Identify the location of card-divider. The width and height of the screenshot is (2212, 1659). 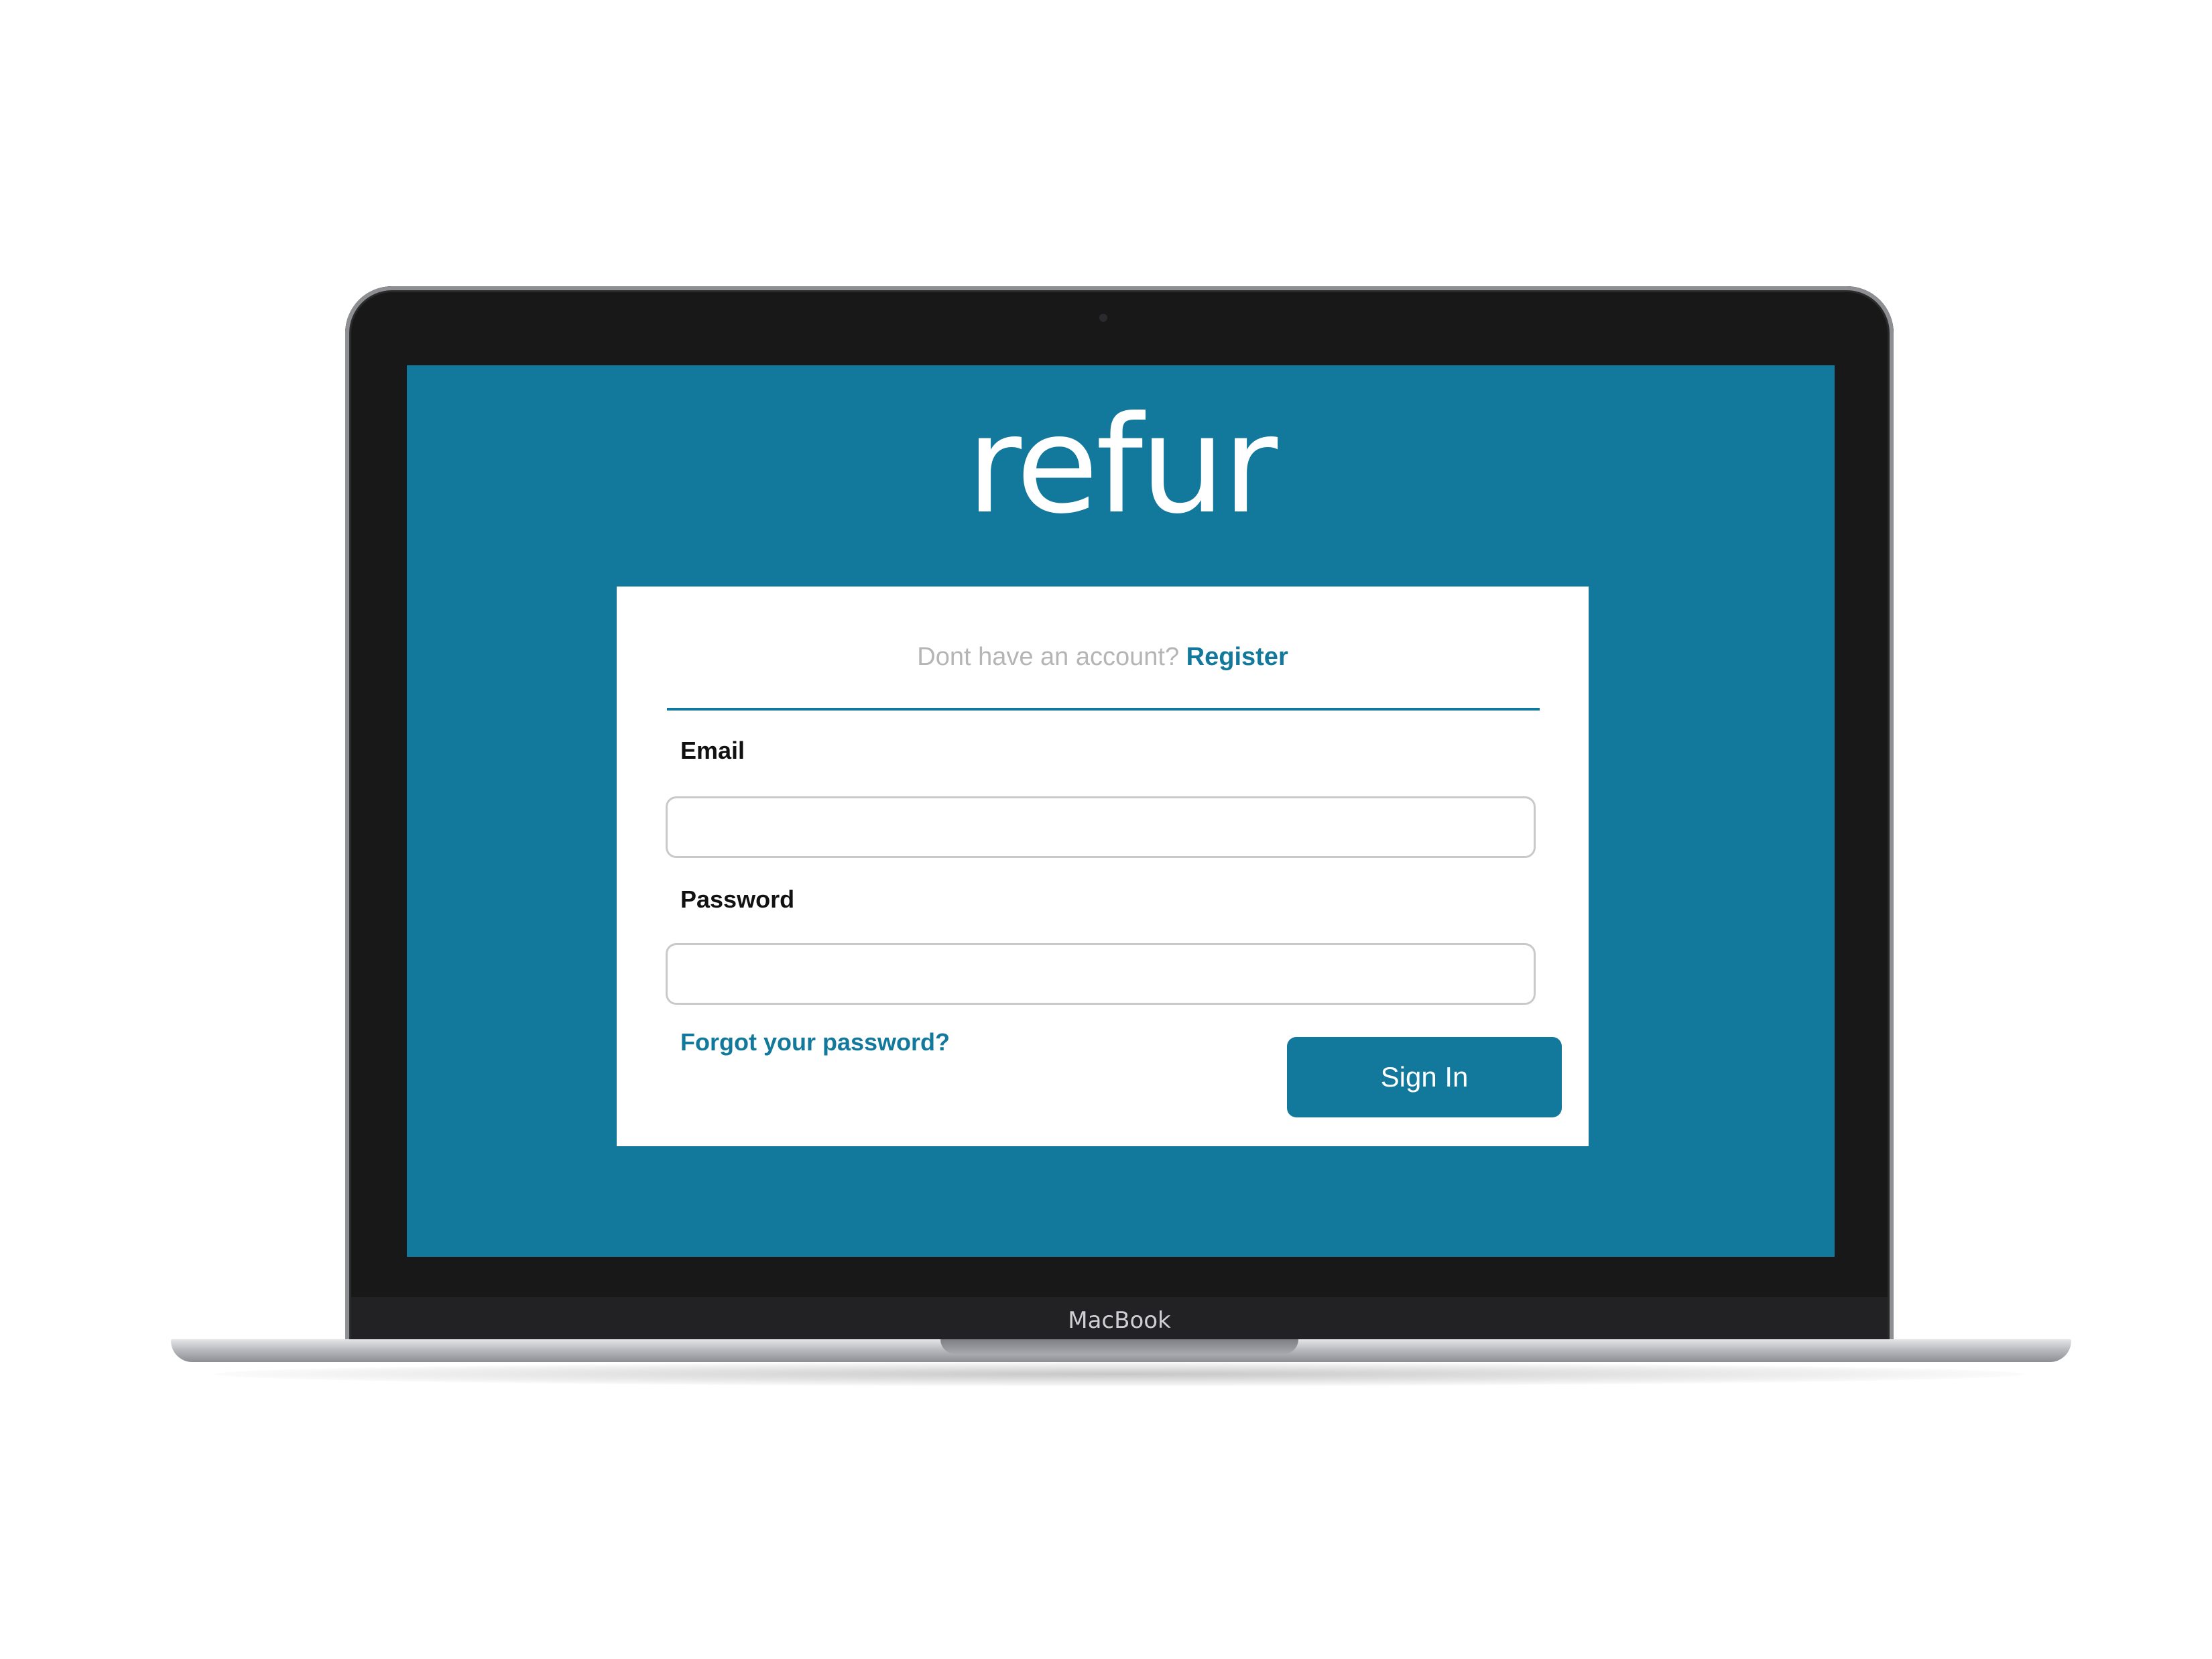
(1103, 709).